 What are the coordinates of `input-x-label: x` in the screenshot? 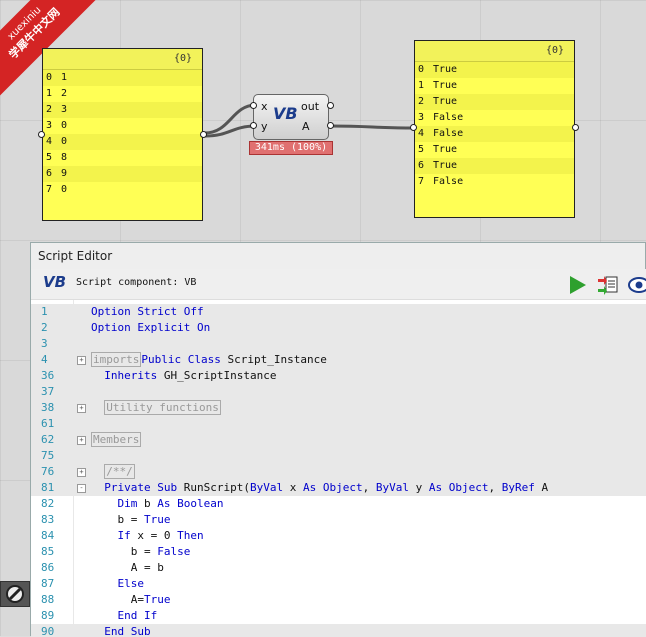 It's located at (264, 106).